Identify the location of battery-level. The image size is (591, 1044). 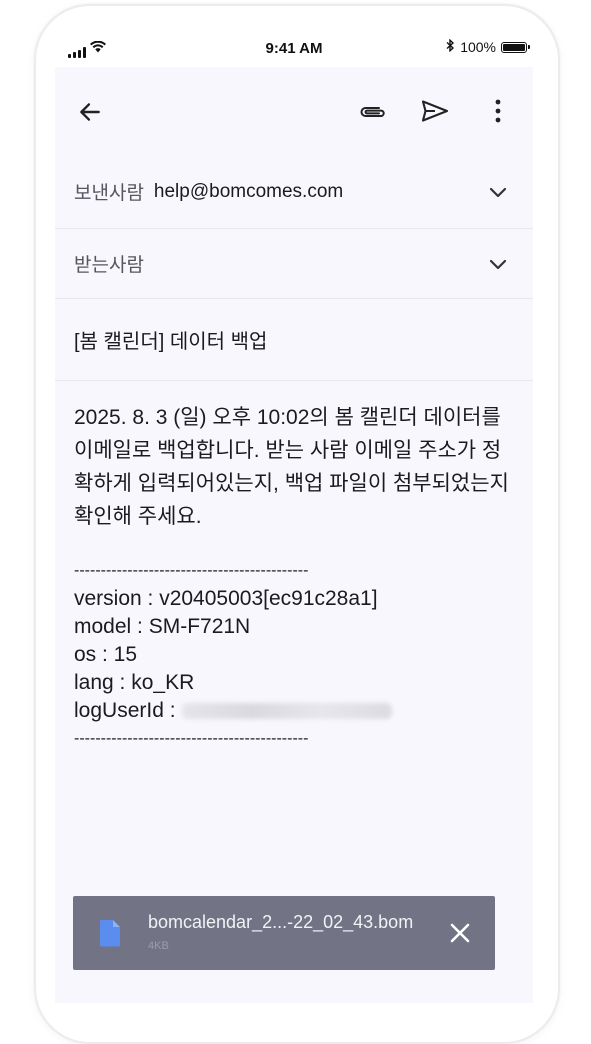
(514, 47).